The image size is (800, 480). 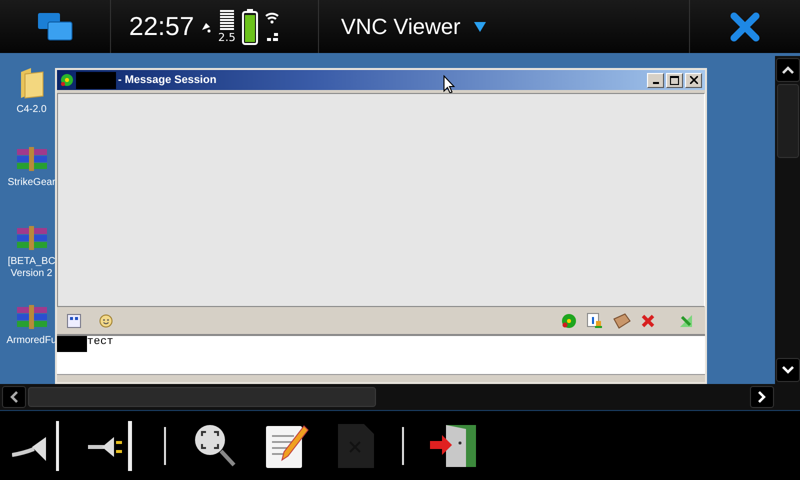 I want to click on scroll-up-button, so click(x=788, y=70).